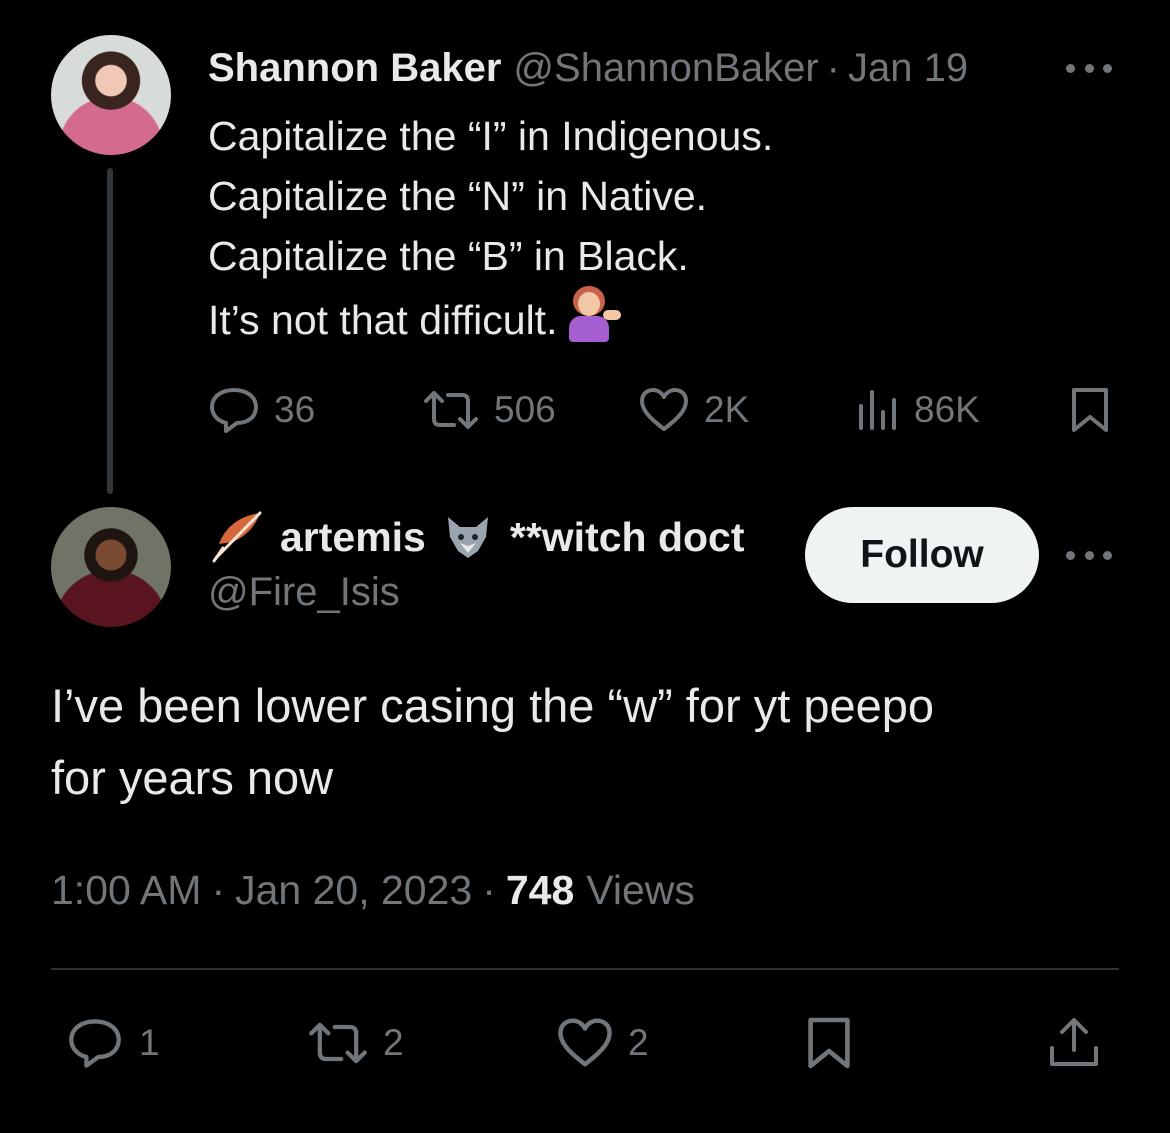  I want to click on avatar-artemis, so click(111, 567).